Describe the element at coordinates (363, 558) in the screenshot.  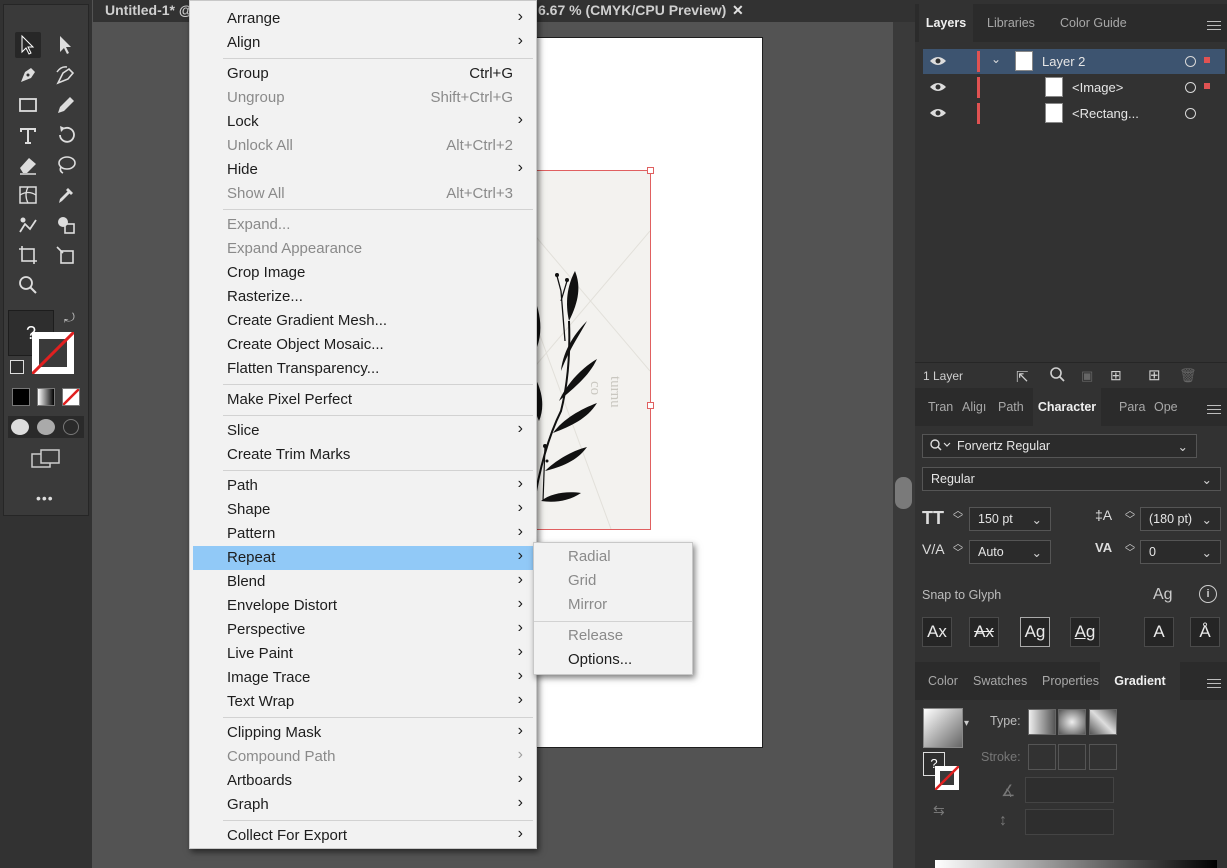
I see `menu-item-repeat: Repeat ›` at that location.